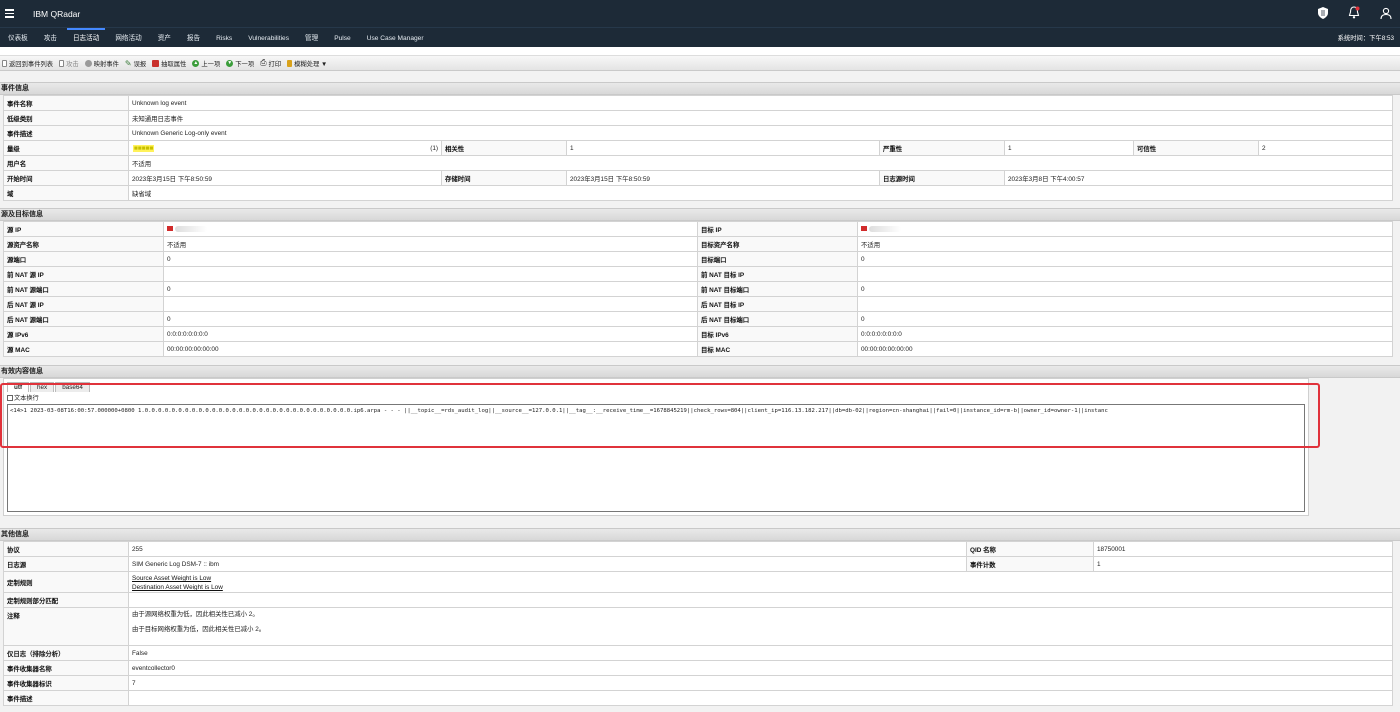 This screenshot has height=712, width=1400. What do you see at coordinates (88, 63) in the screenshot?
I see `map-icon` at bounding box center [88, 63].